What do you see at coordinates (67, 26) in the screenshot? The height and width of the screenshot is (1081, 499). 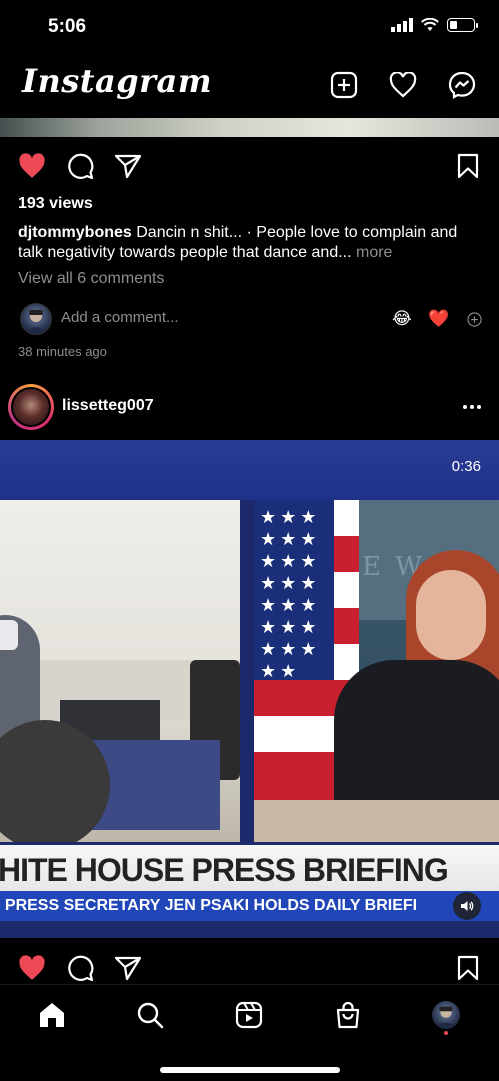 I see `status-time: 5:06` at bounding box center [67, 26].